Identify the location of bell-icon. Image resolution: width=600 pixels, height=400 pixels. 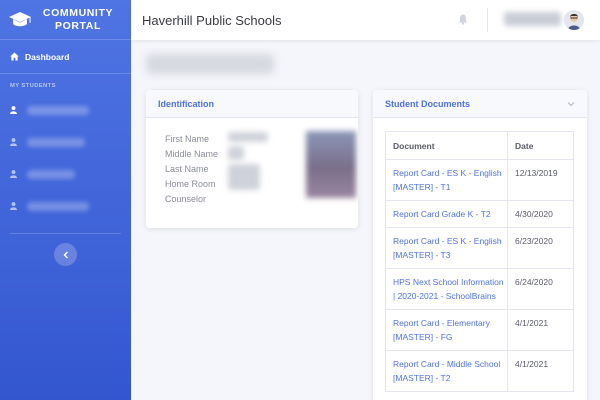
(463, 19).